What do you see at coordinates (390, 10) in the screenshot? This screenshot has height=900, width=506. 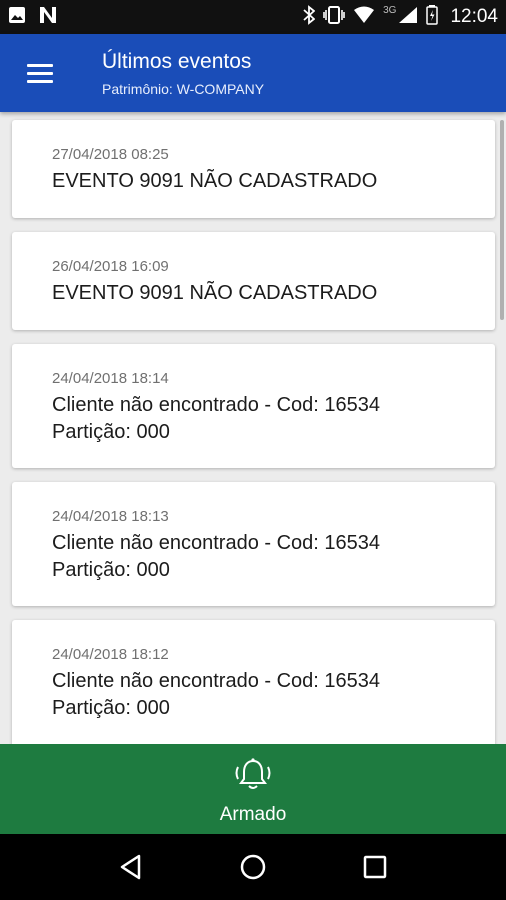 I see `network-type: 3G` at bounding box center [390, 10].